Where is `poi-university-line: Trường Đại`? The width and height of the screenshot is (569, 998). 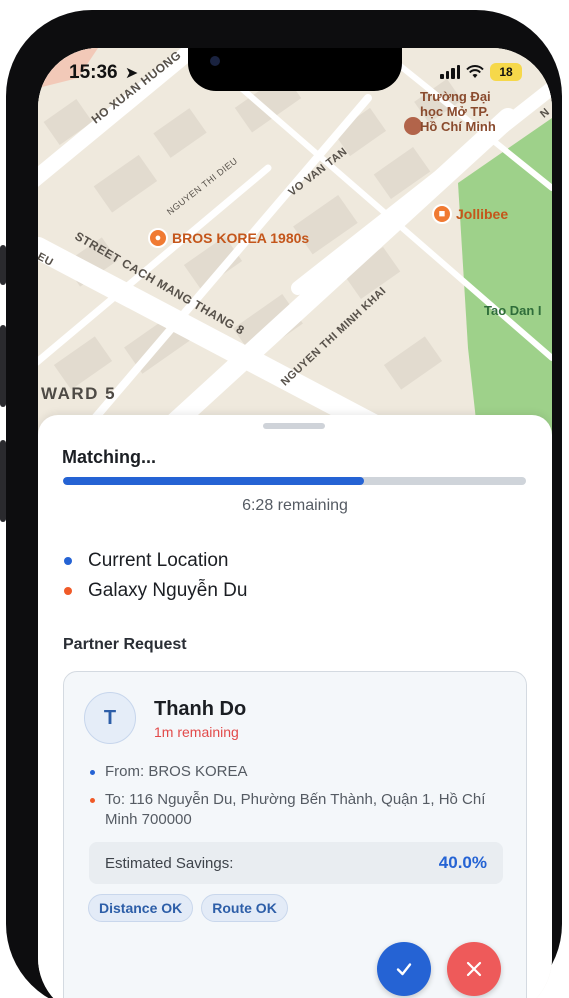 poi-university-line: Trường Đại is located at coordinates (455, 96).